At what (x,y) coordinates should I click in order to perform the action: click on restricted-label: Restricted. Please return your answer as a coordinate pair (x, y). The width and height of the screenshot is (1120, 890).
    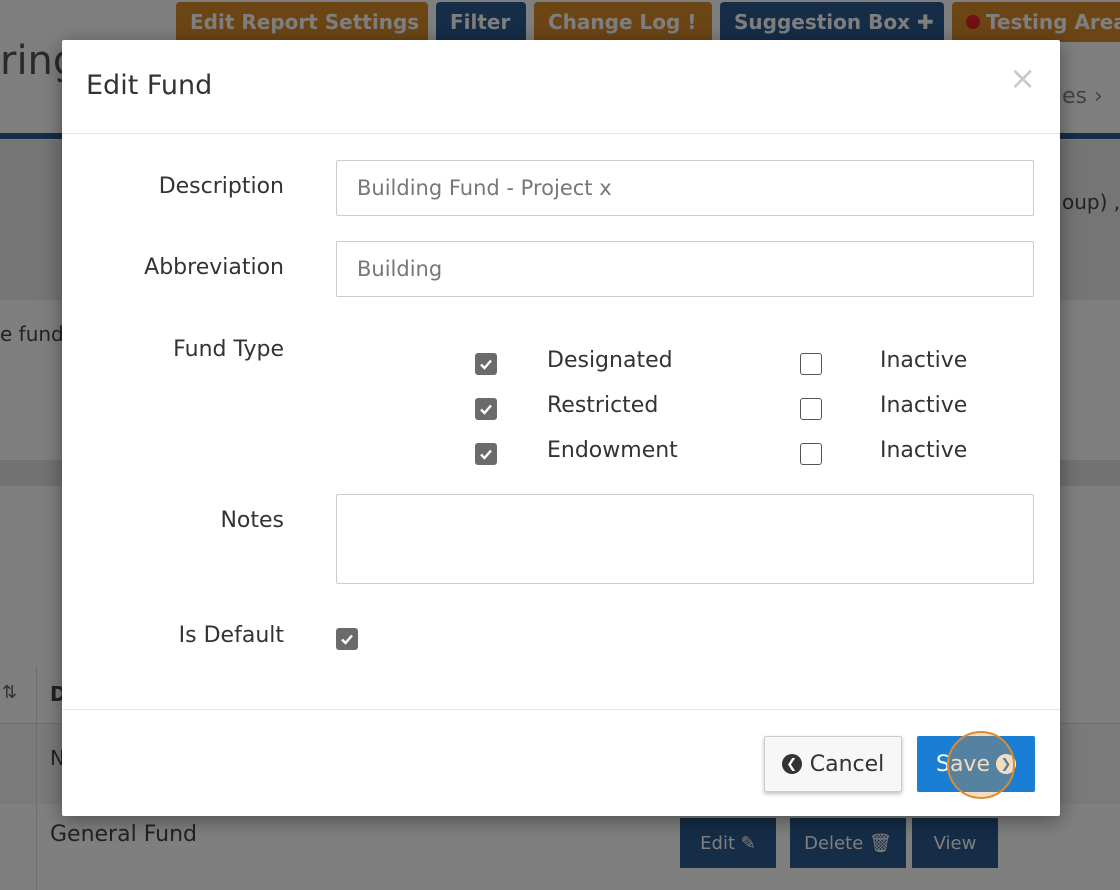
    Looking at the image, I should click on (603, 405).